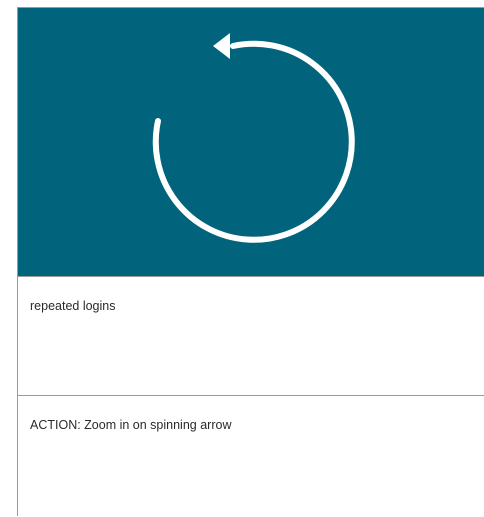 Image resolution: width=484 pixels, height=517 pixels. What do you see at coordinates (131, 425) in the screenshot?
I see `action-caption: ACTION: Zoom in on spinning arrow` at bounding box center [131, 425].